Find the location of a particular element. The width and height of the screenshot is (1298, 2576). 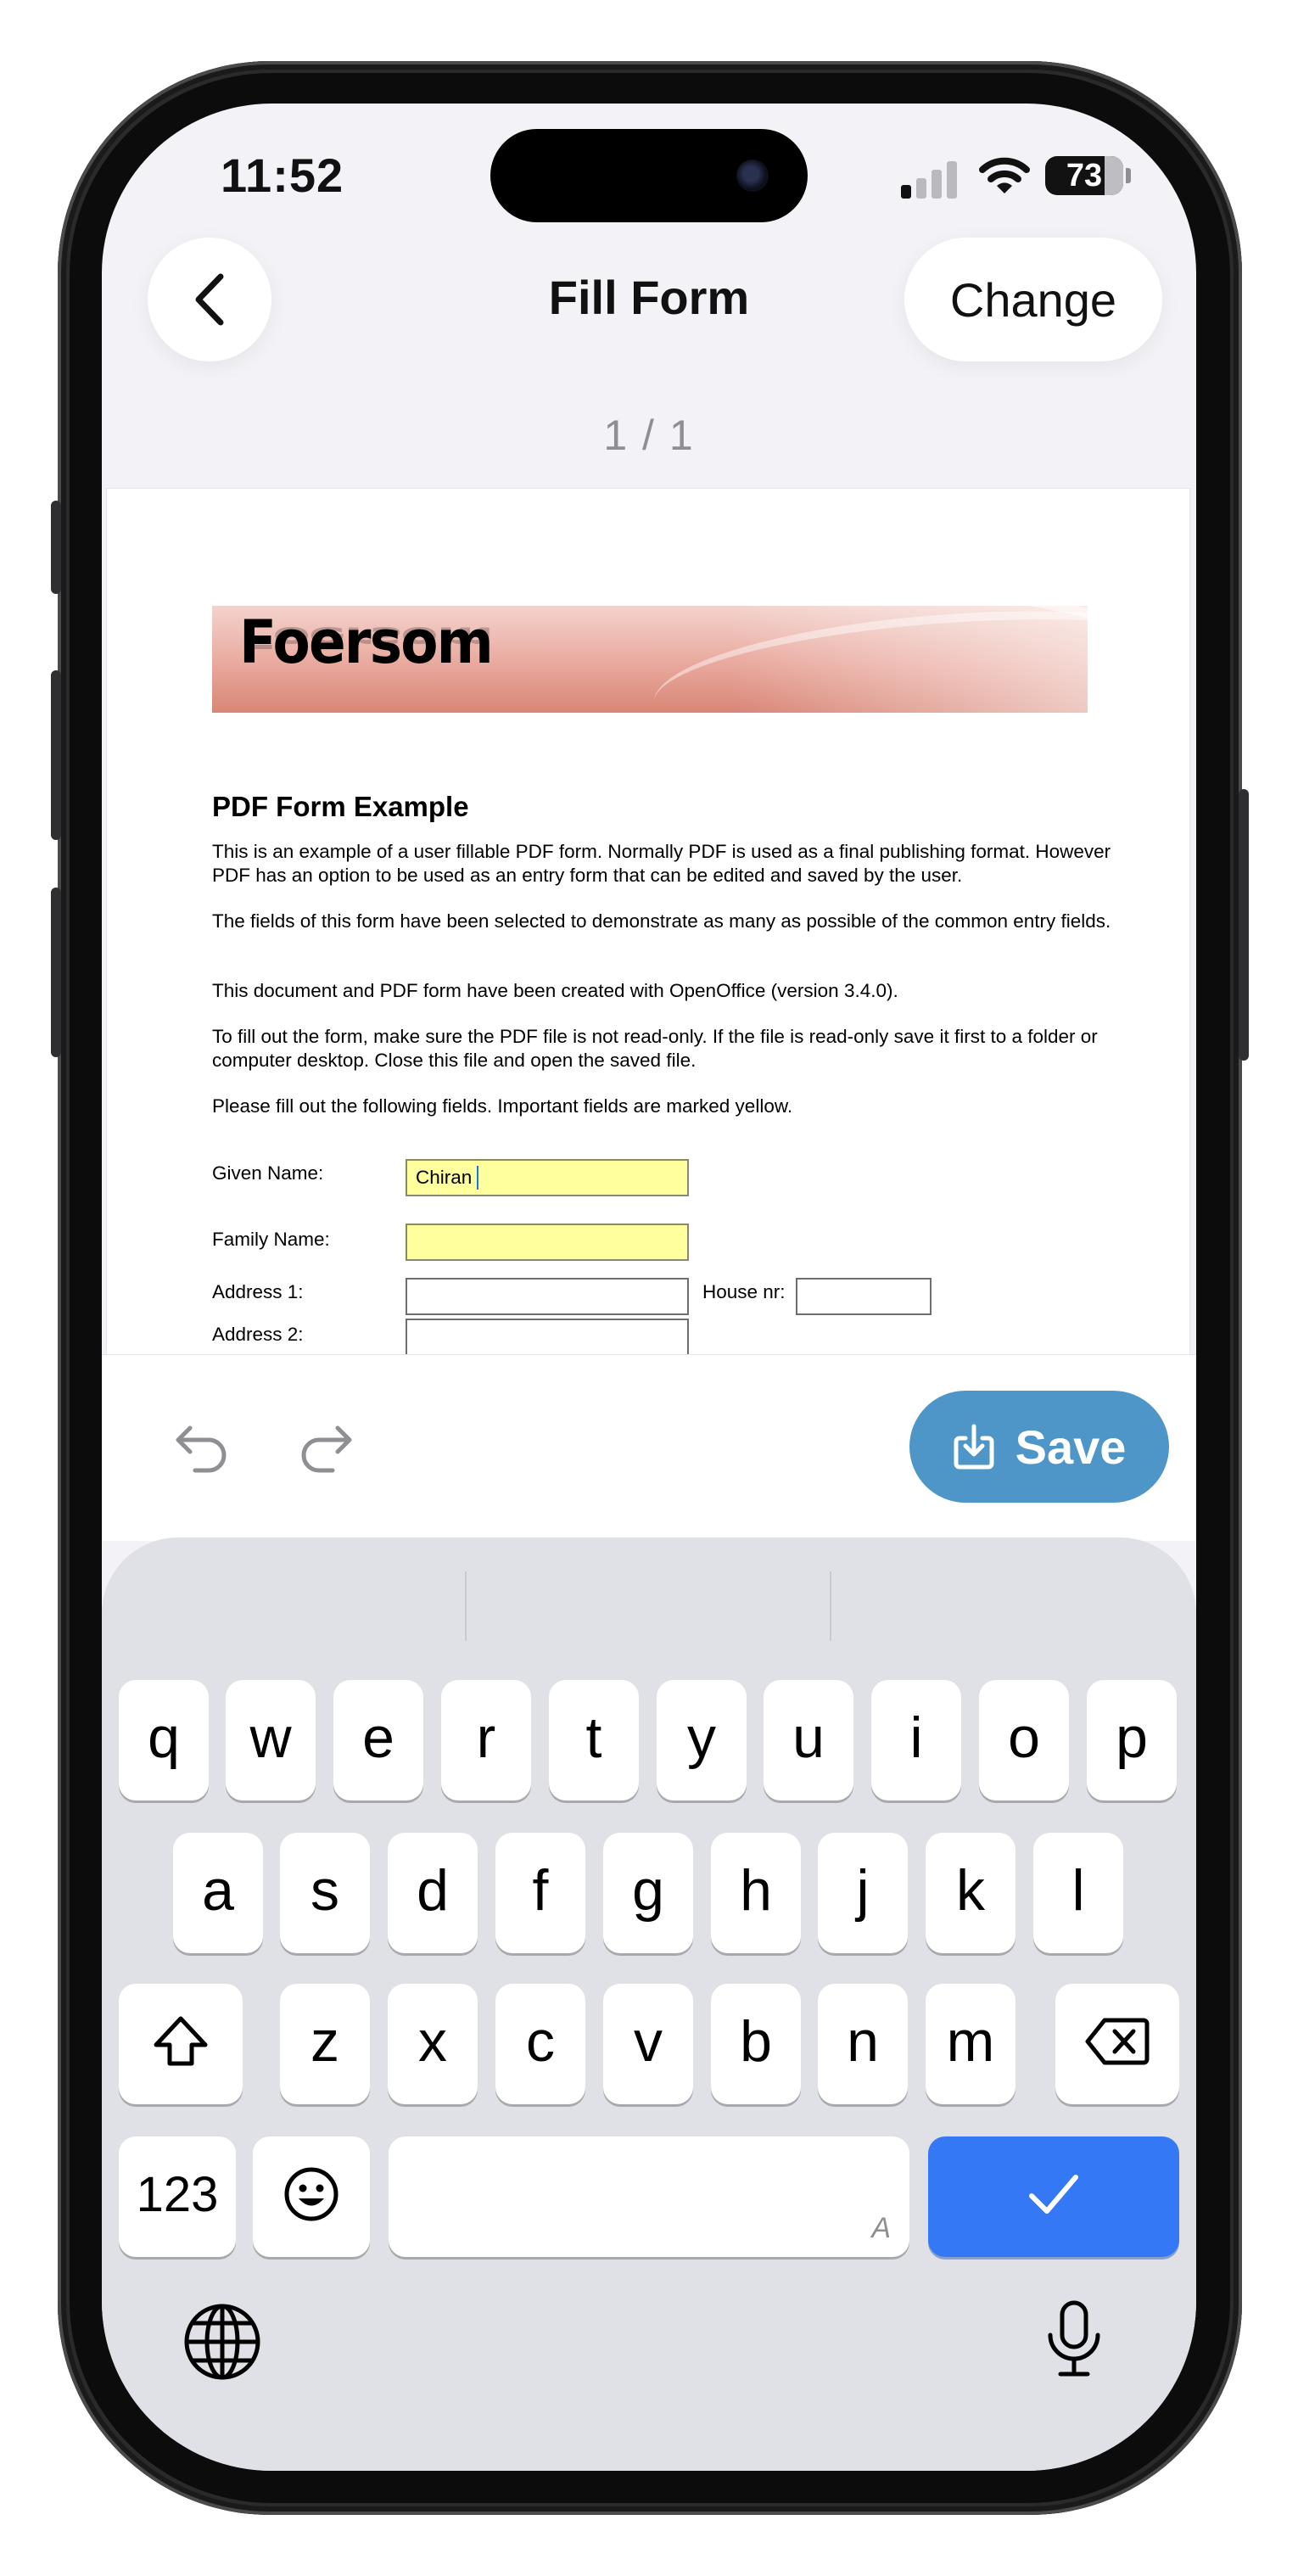

house-nr-label: House nr: is located at coordinates (744, 1291).